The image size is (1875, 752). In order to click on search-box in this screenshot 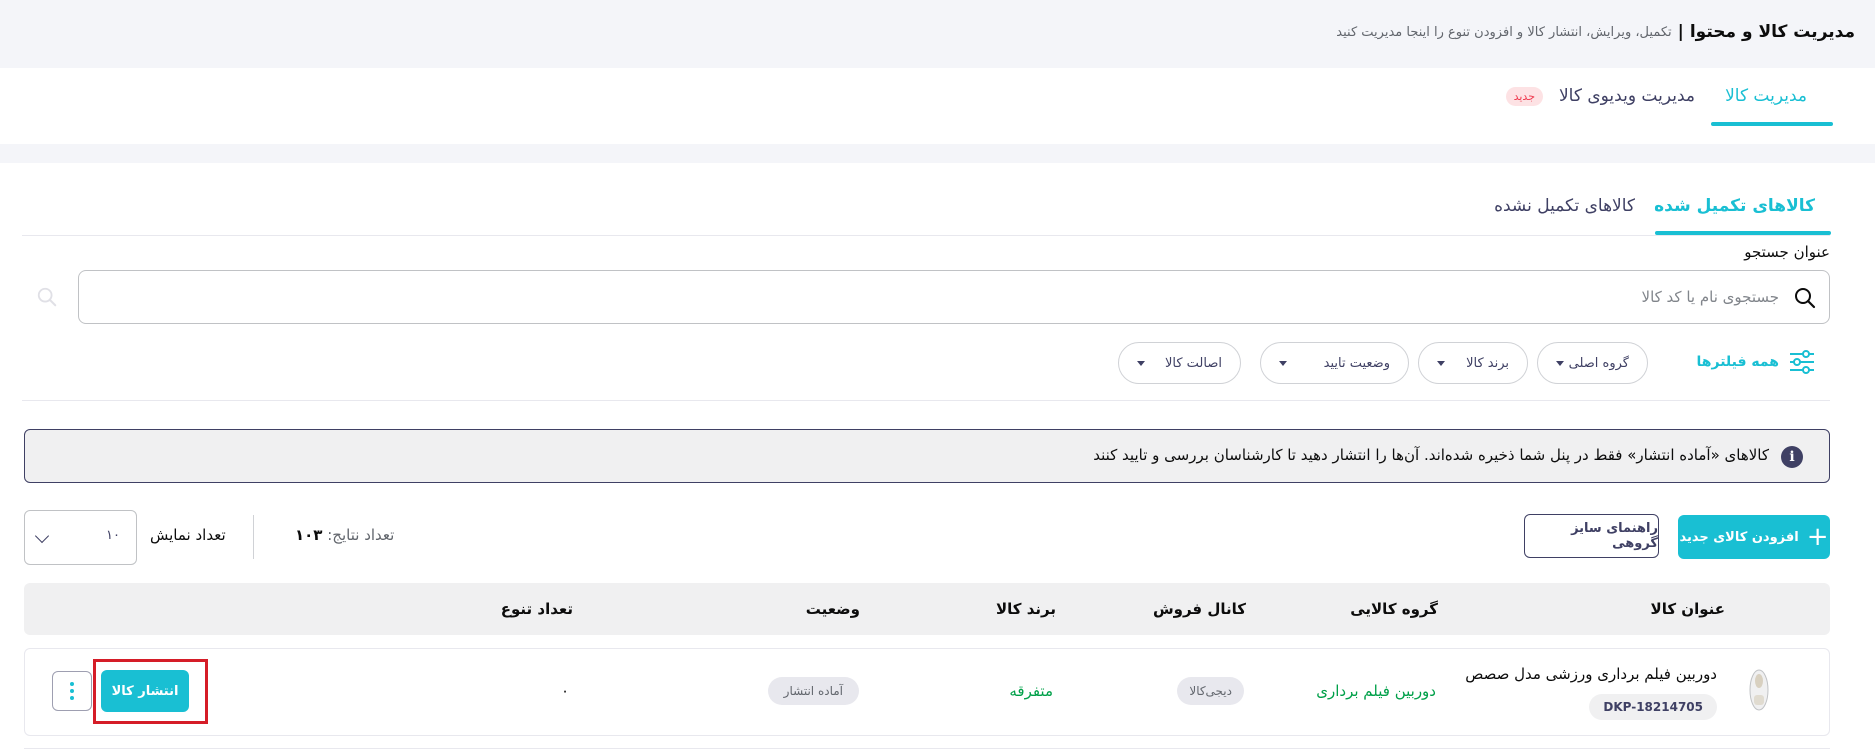, I will do `click(954, 297)`.